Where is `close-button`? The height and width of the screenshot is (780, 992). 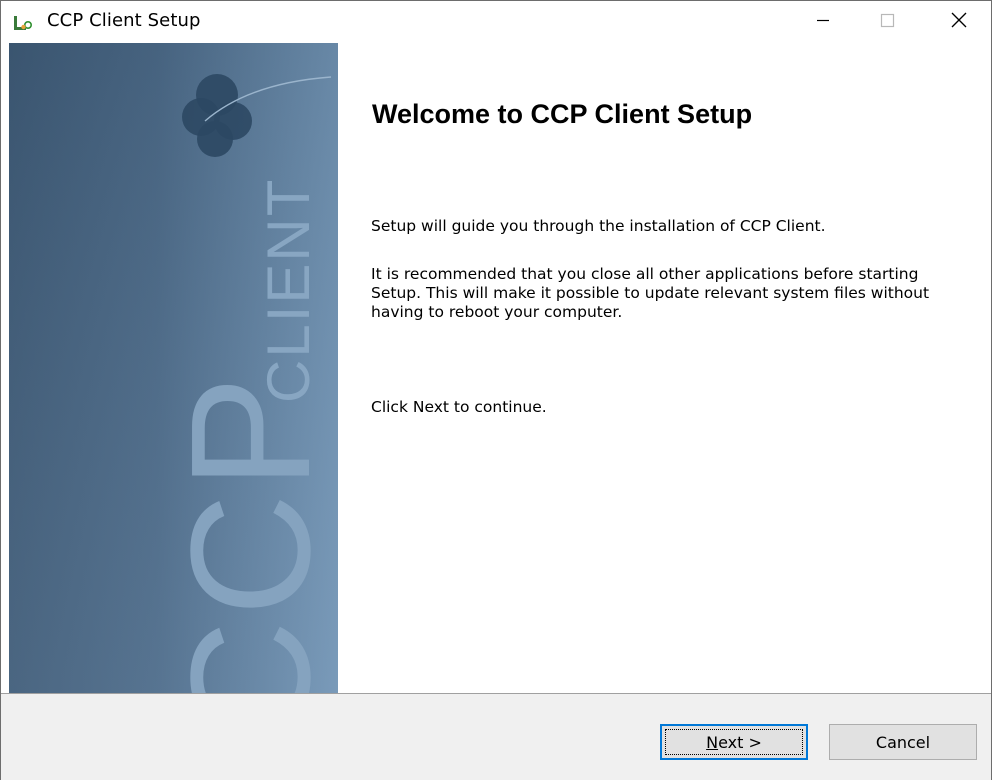 close-button is located at coordinates (959, 22).